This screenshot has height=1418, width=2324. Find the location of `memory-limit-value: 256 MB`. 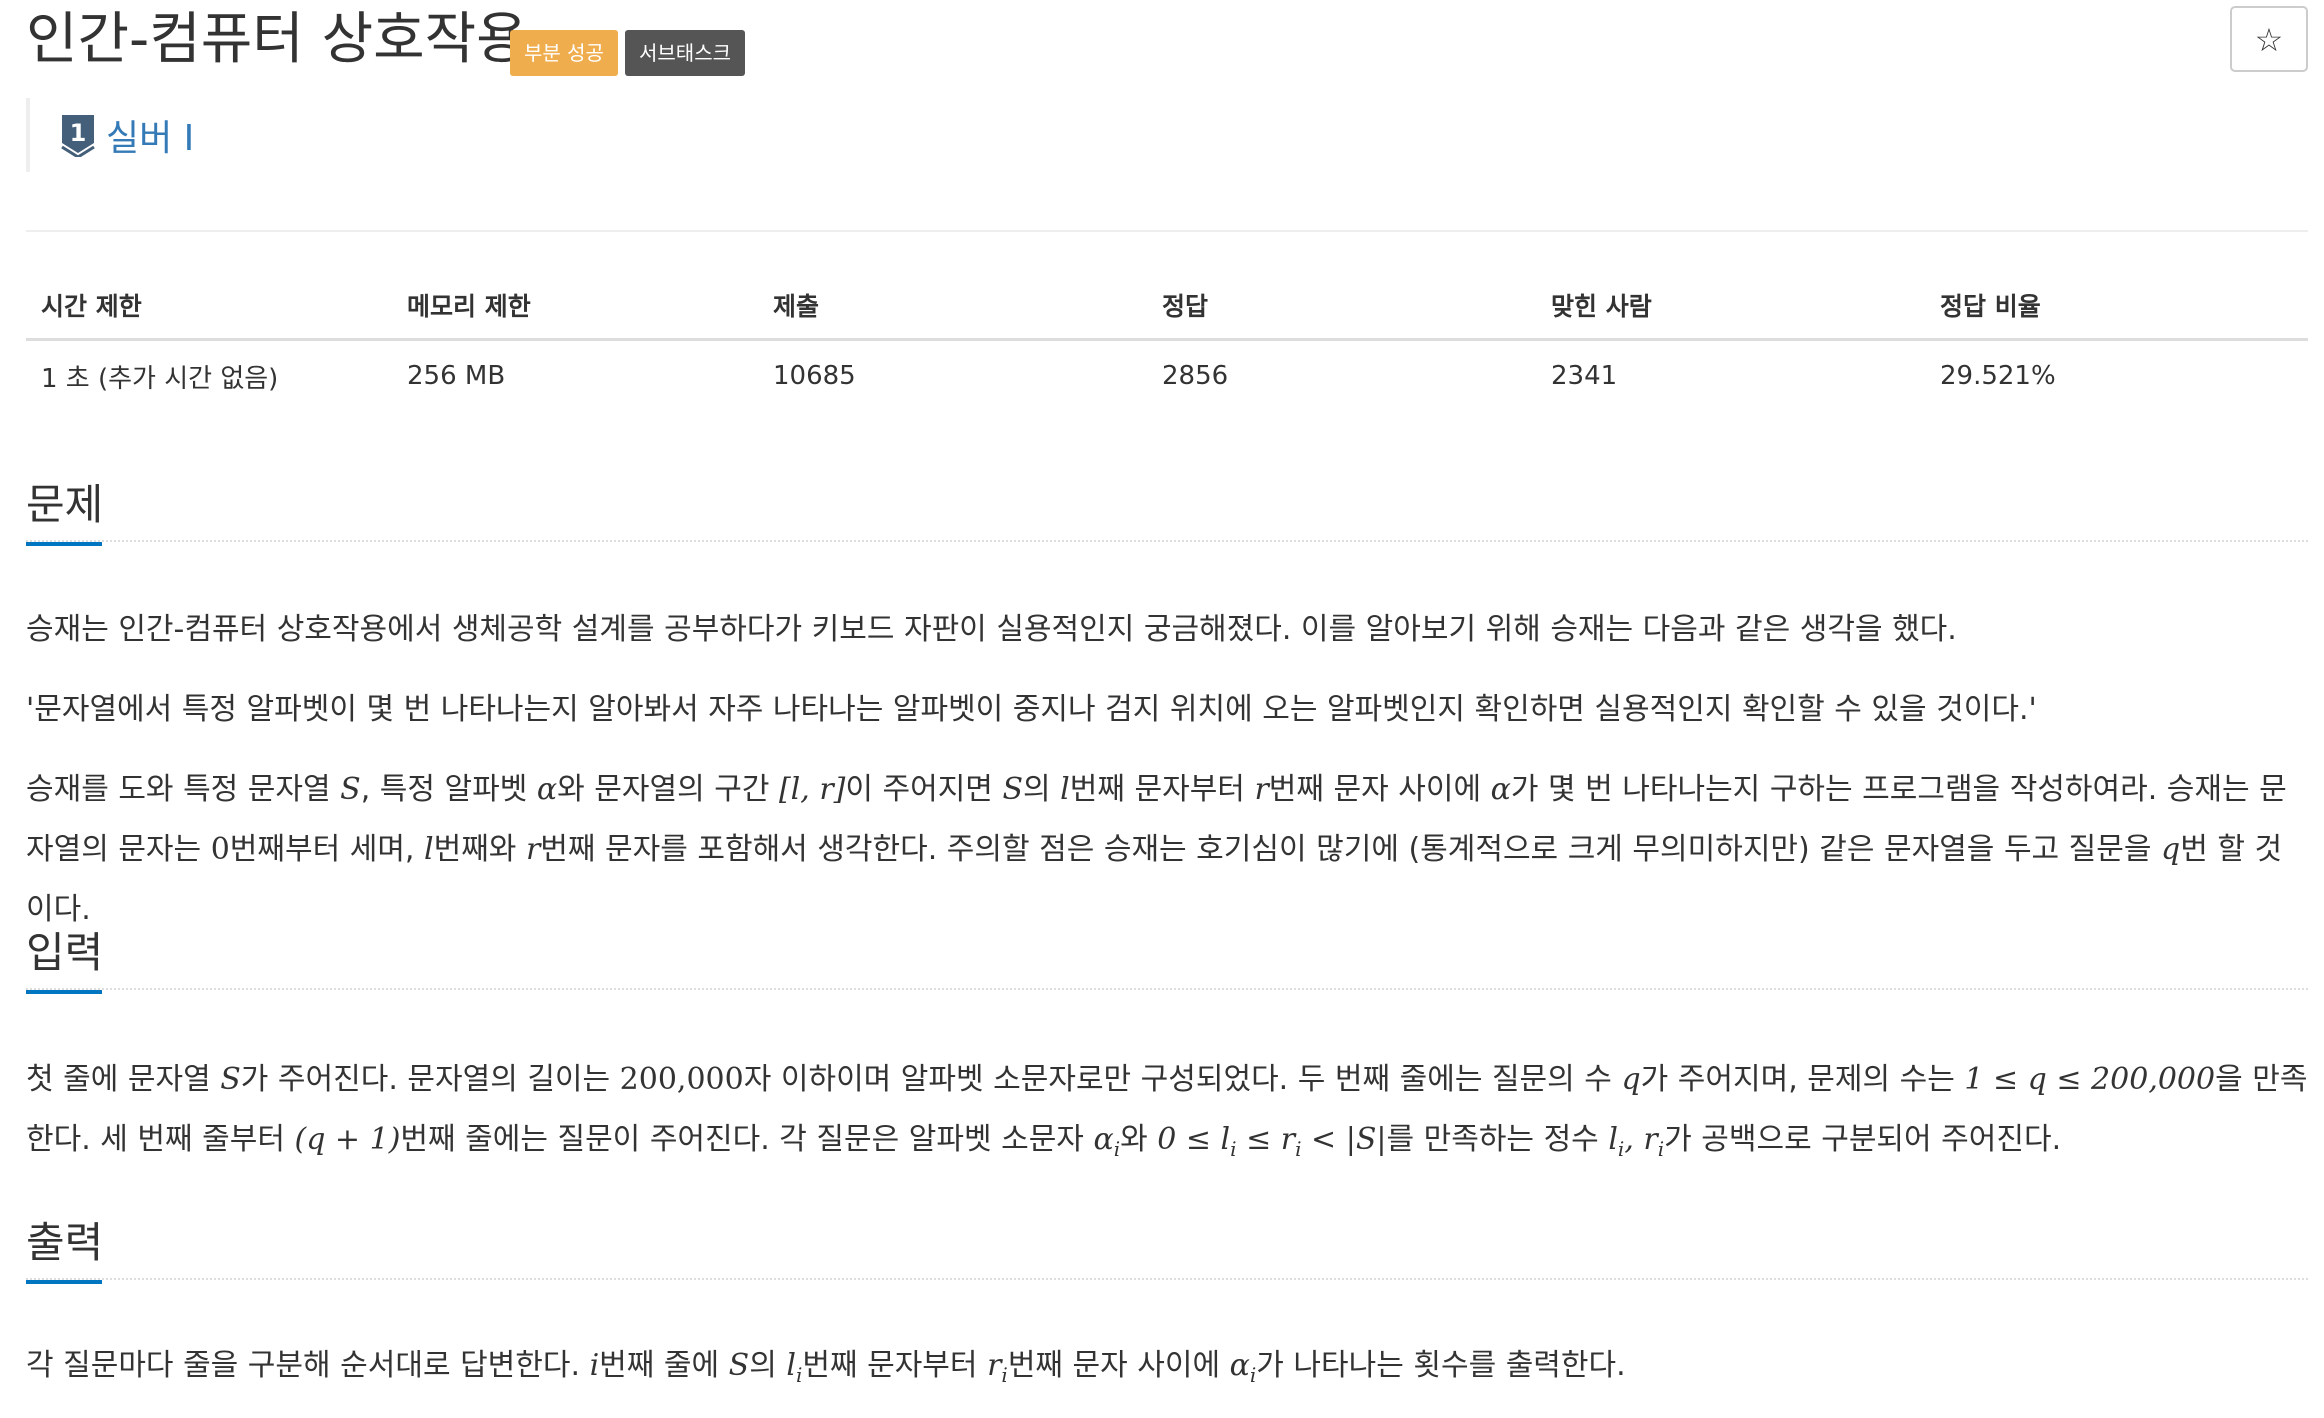

memory-limit-value: 256 MB is located at coordinates (456, 376).